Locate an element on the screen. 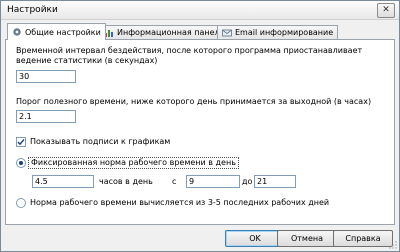 This screenshot has height=252, width=400. resize-grip-icon is located at coordinates (393, 245).